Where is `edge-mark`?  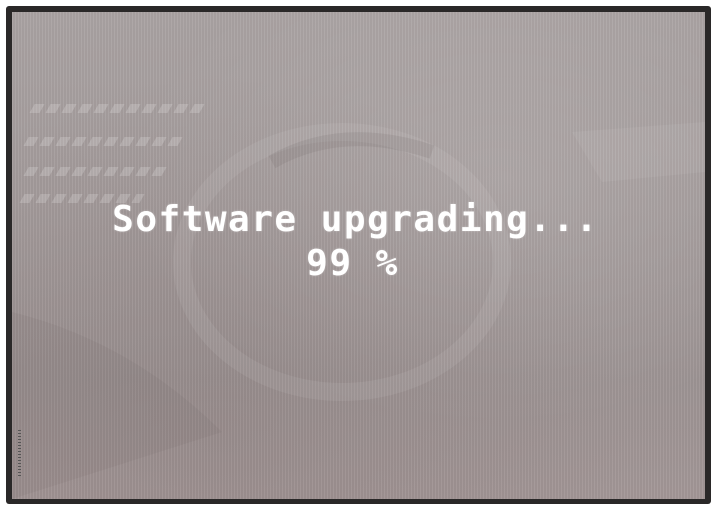
edge-mark is located at coordinates (19, 454).